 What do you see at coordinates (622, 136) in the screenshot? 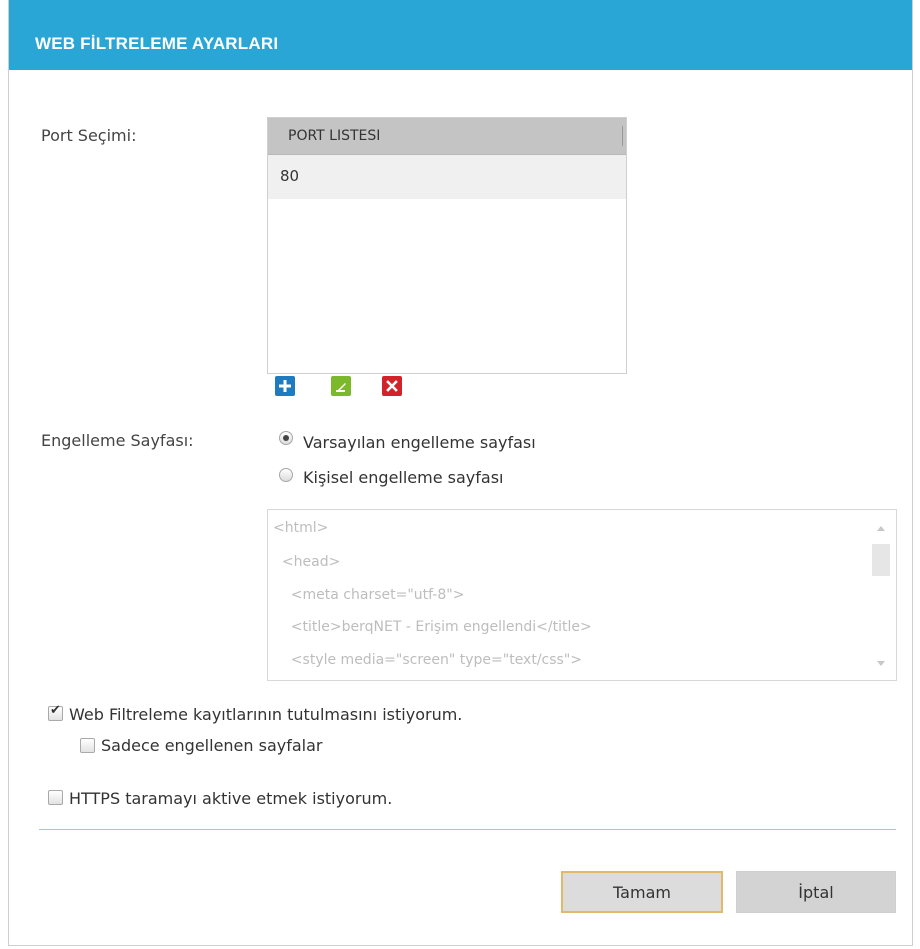
I see `column-separator` at bounding box center [622, 136].